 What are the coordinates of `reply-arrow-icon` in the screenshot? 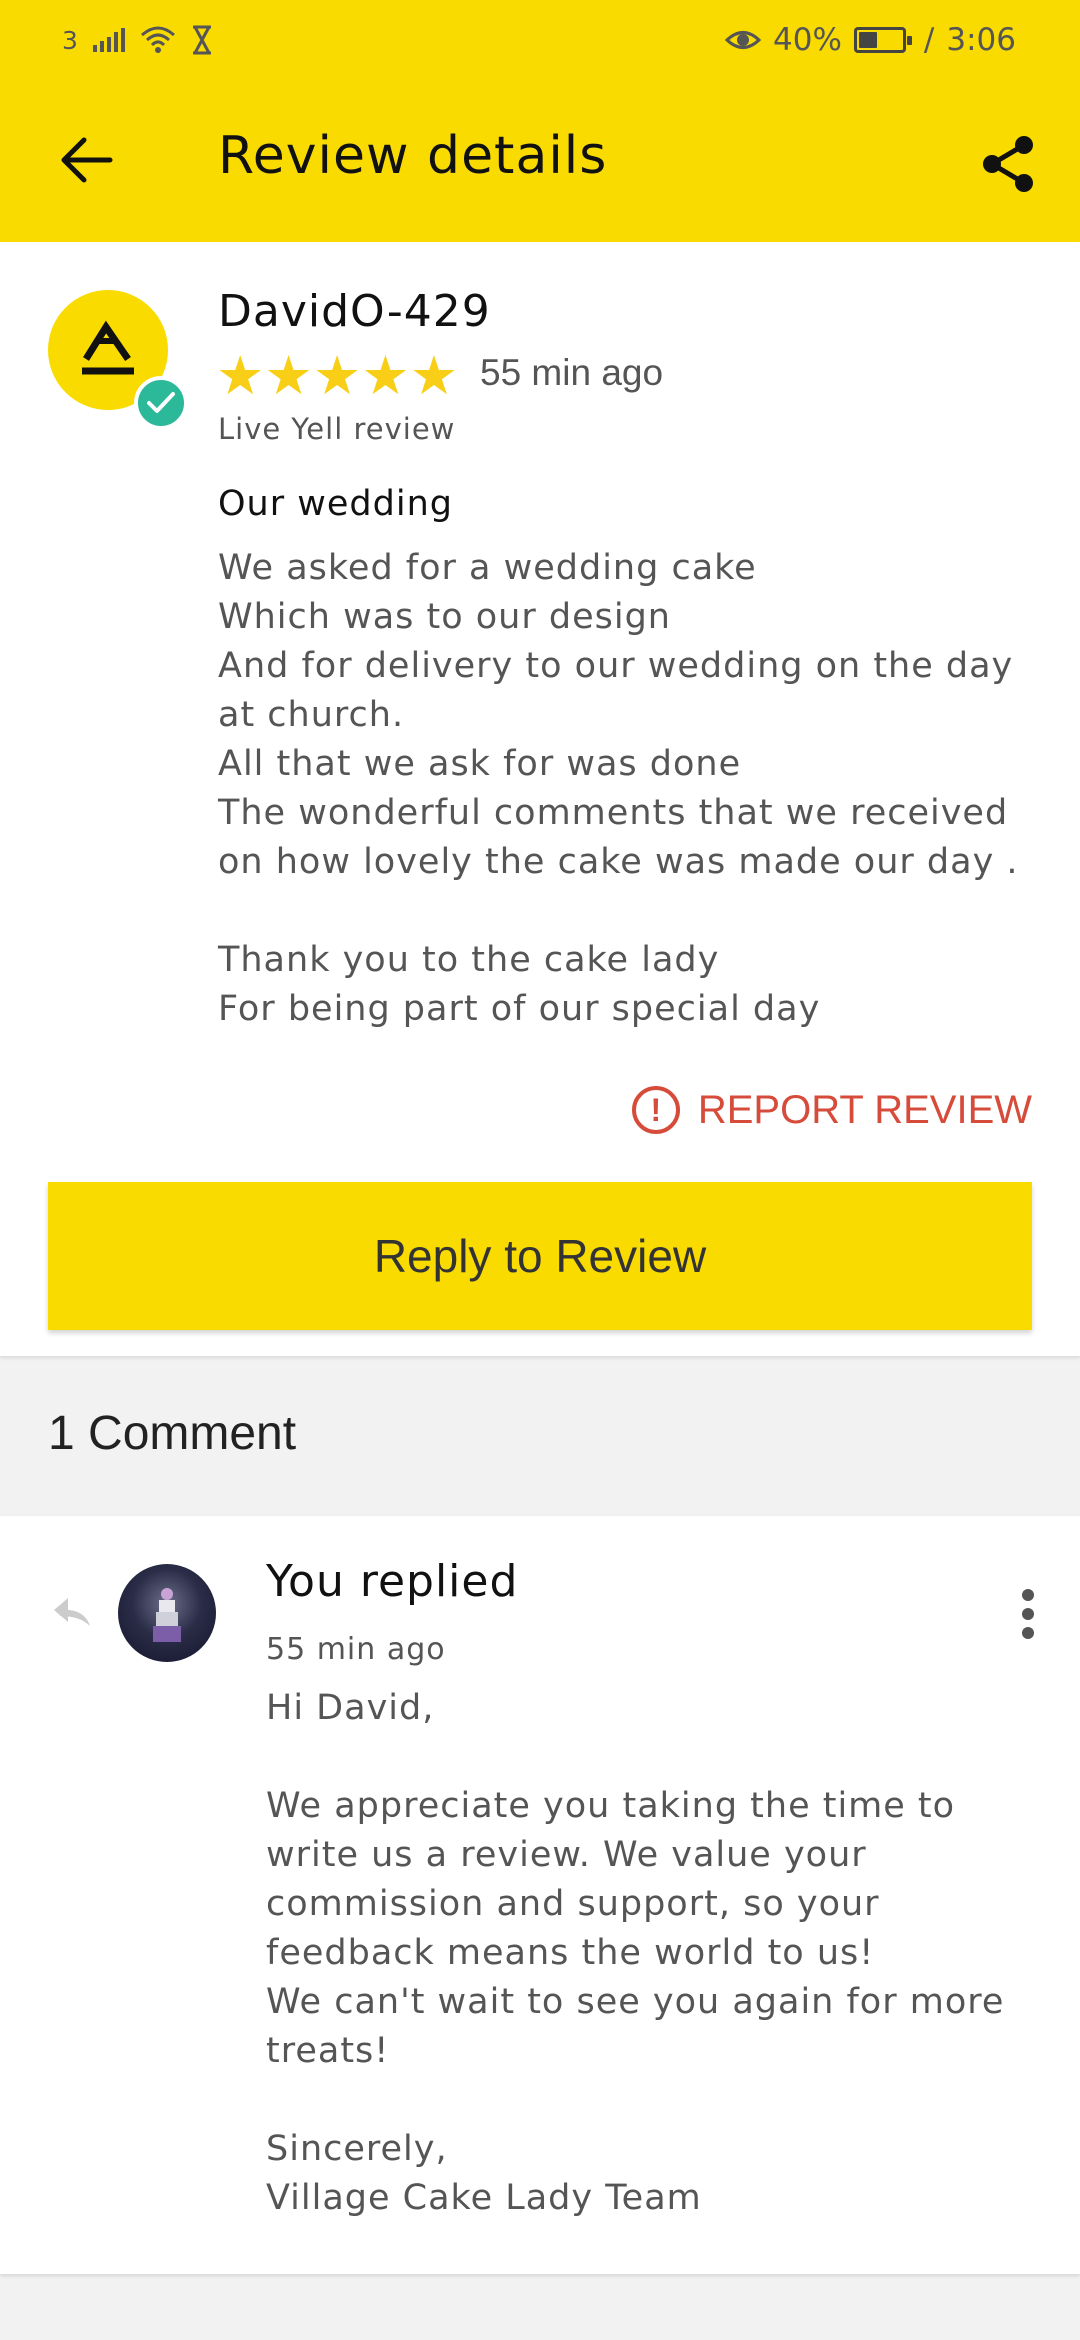 It's located at (72, 1612).